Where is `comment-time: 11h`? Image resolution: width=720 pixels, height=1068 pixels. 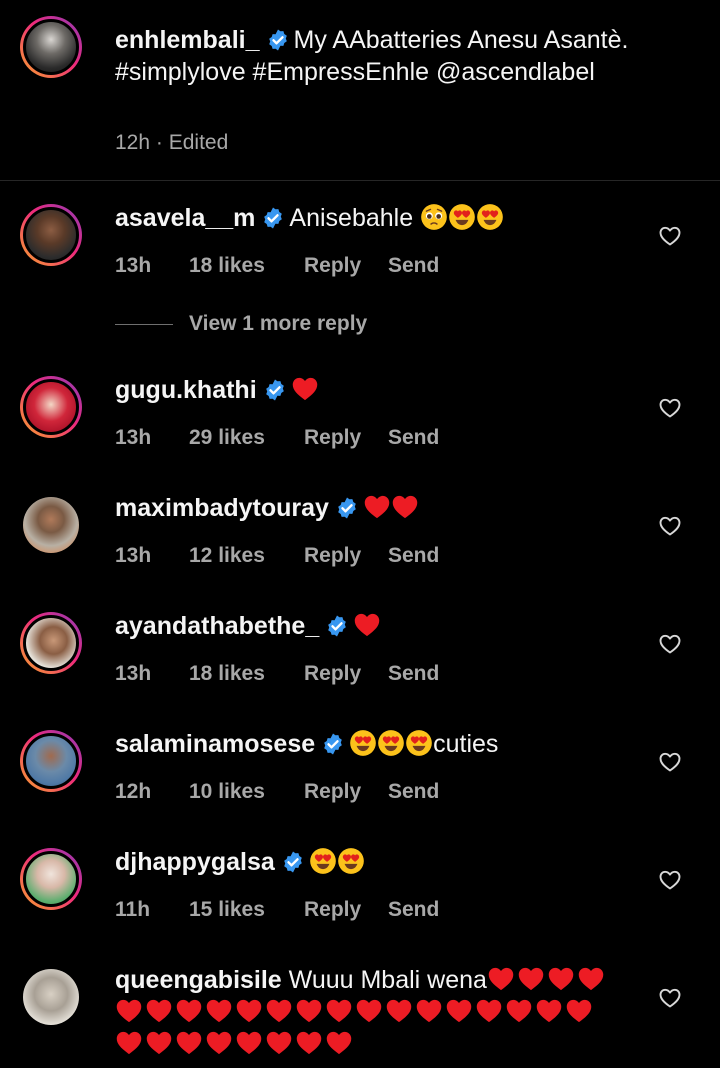 comment-time: 11h is located at coordinates (133, 909).